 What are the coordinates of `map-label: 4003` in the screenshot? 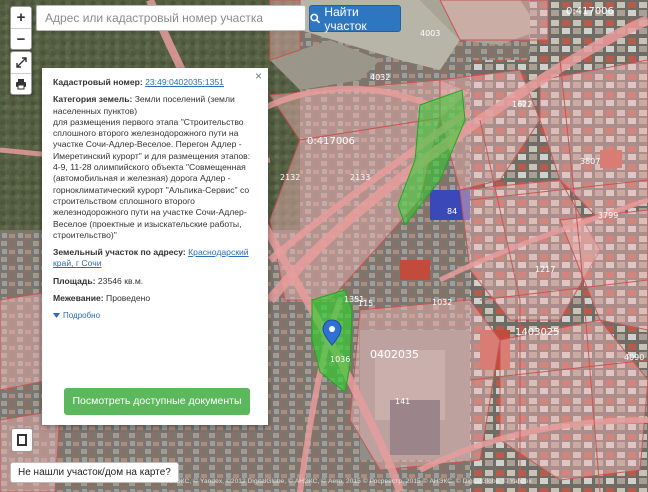 It's located at (430, 33).